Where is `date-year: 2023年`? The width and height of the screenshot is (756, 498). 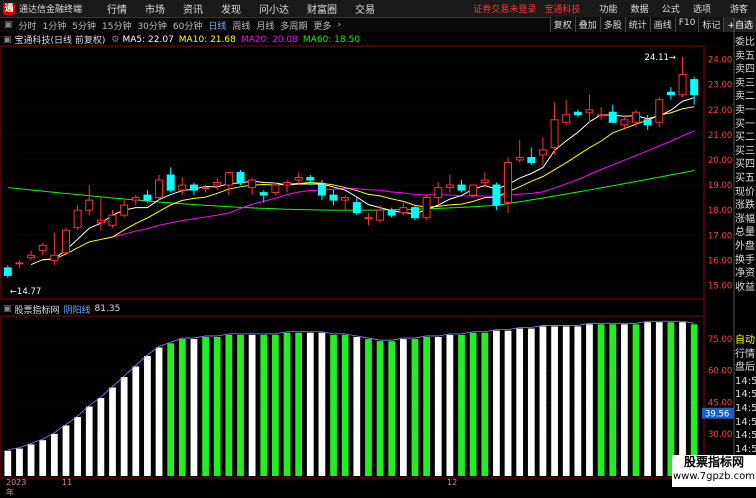 date-year: 2023年 is located at coordinates (16, 487).